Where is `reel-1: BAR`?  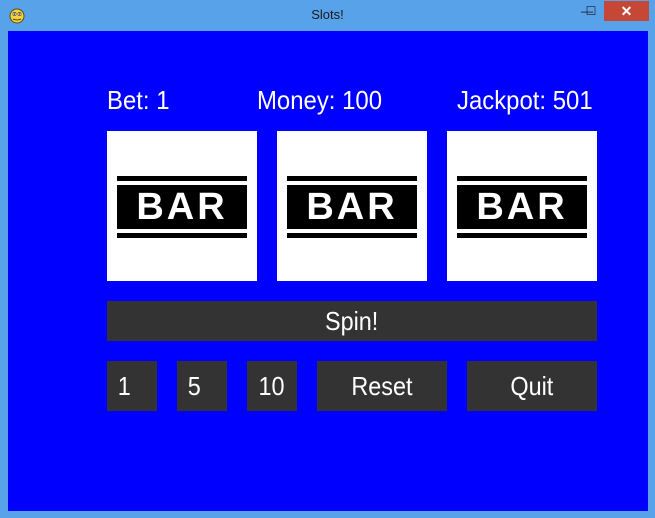 reel-1: BAR is located at coordinates (182, 206).